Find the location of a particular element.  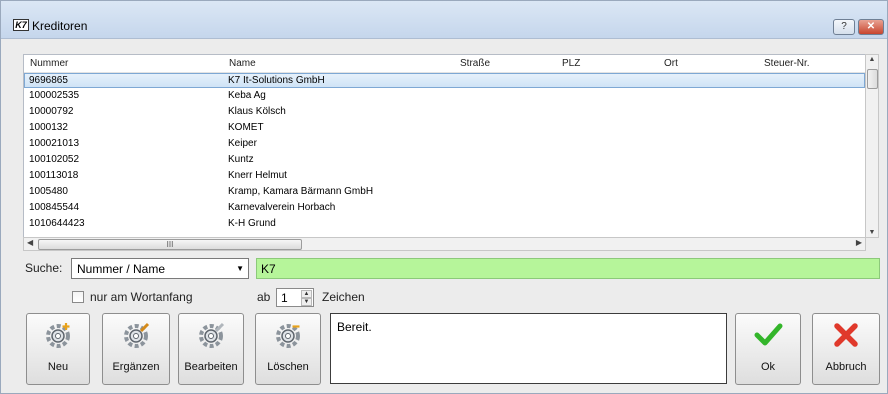

scroll-left-icon: ◀ is located at coordinates (30, 242).